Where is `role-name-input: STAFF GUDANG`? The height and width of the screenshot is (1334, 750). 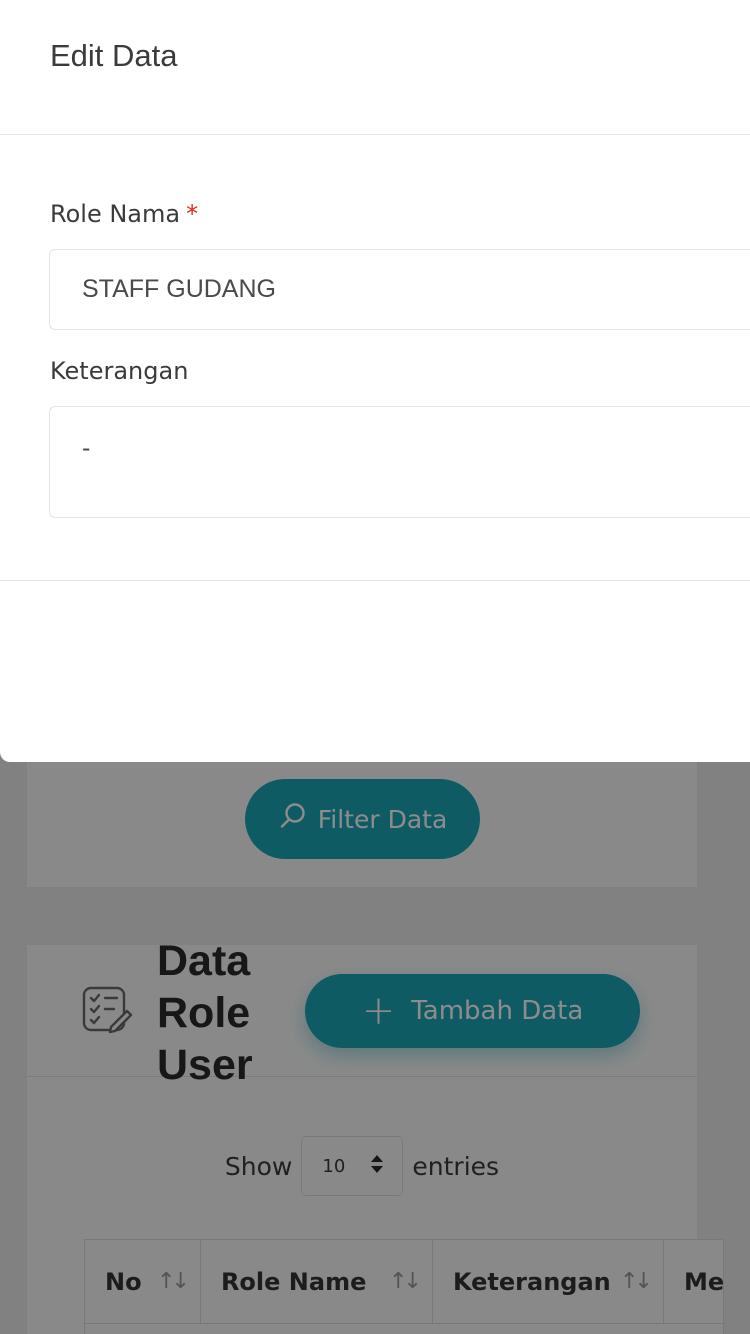 role-name-input: STAFF GUDANG is located at coordinates (399, 289).